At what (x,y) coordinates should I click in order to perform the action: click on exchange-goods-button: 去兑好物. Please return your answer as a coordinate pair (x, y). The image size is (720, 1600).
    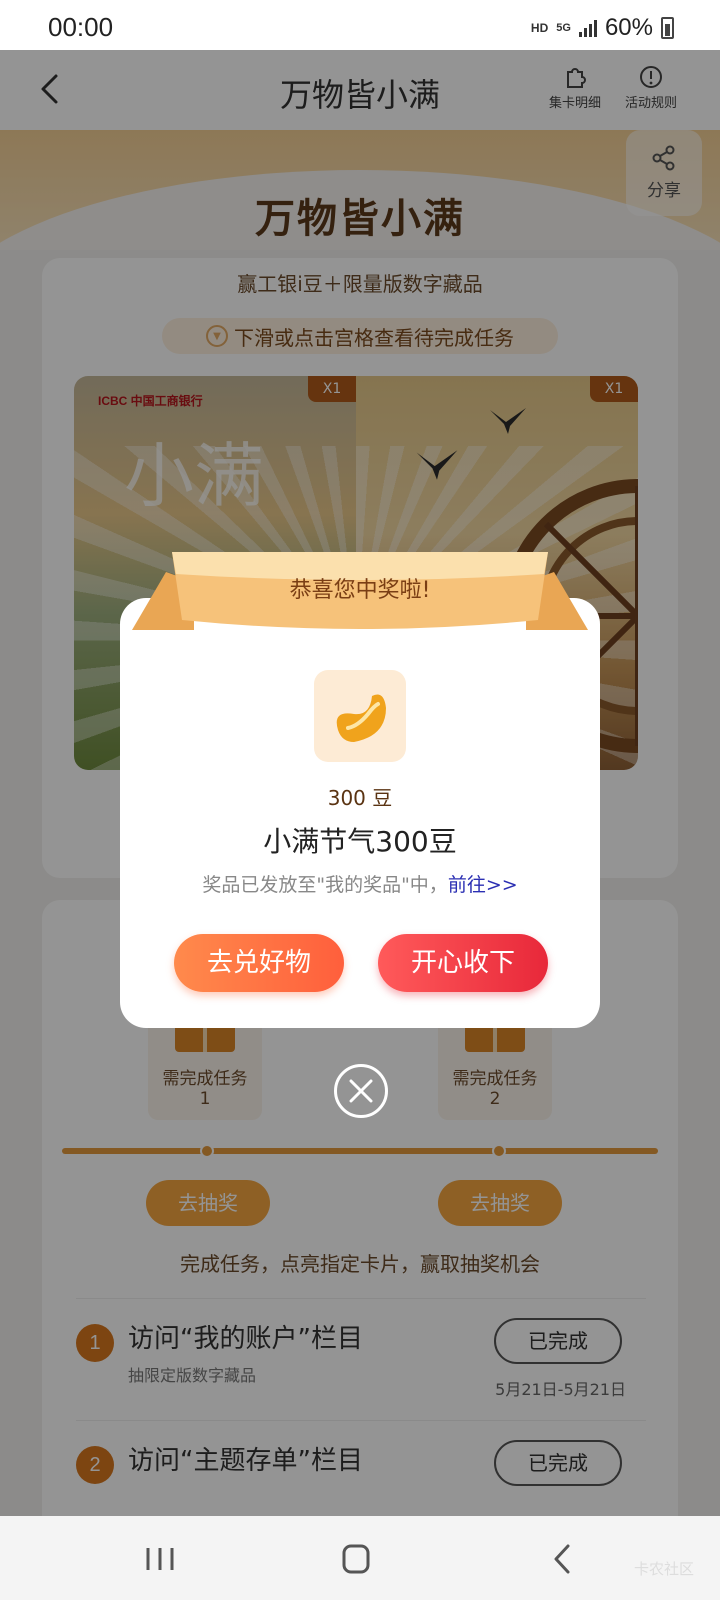
    Looking at the image, I should click on (259, 963).